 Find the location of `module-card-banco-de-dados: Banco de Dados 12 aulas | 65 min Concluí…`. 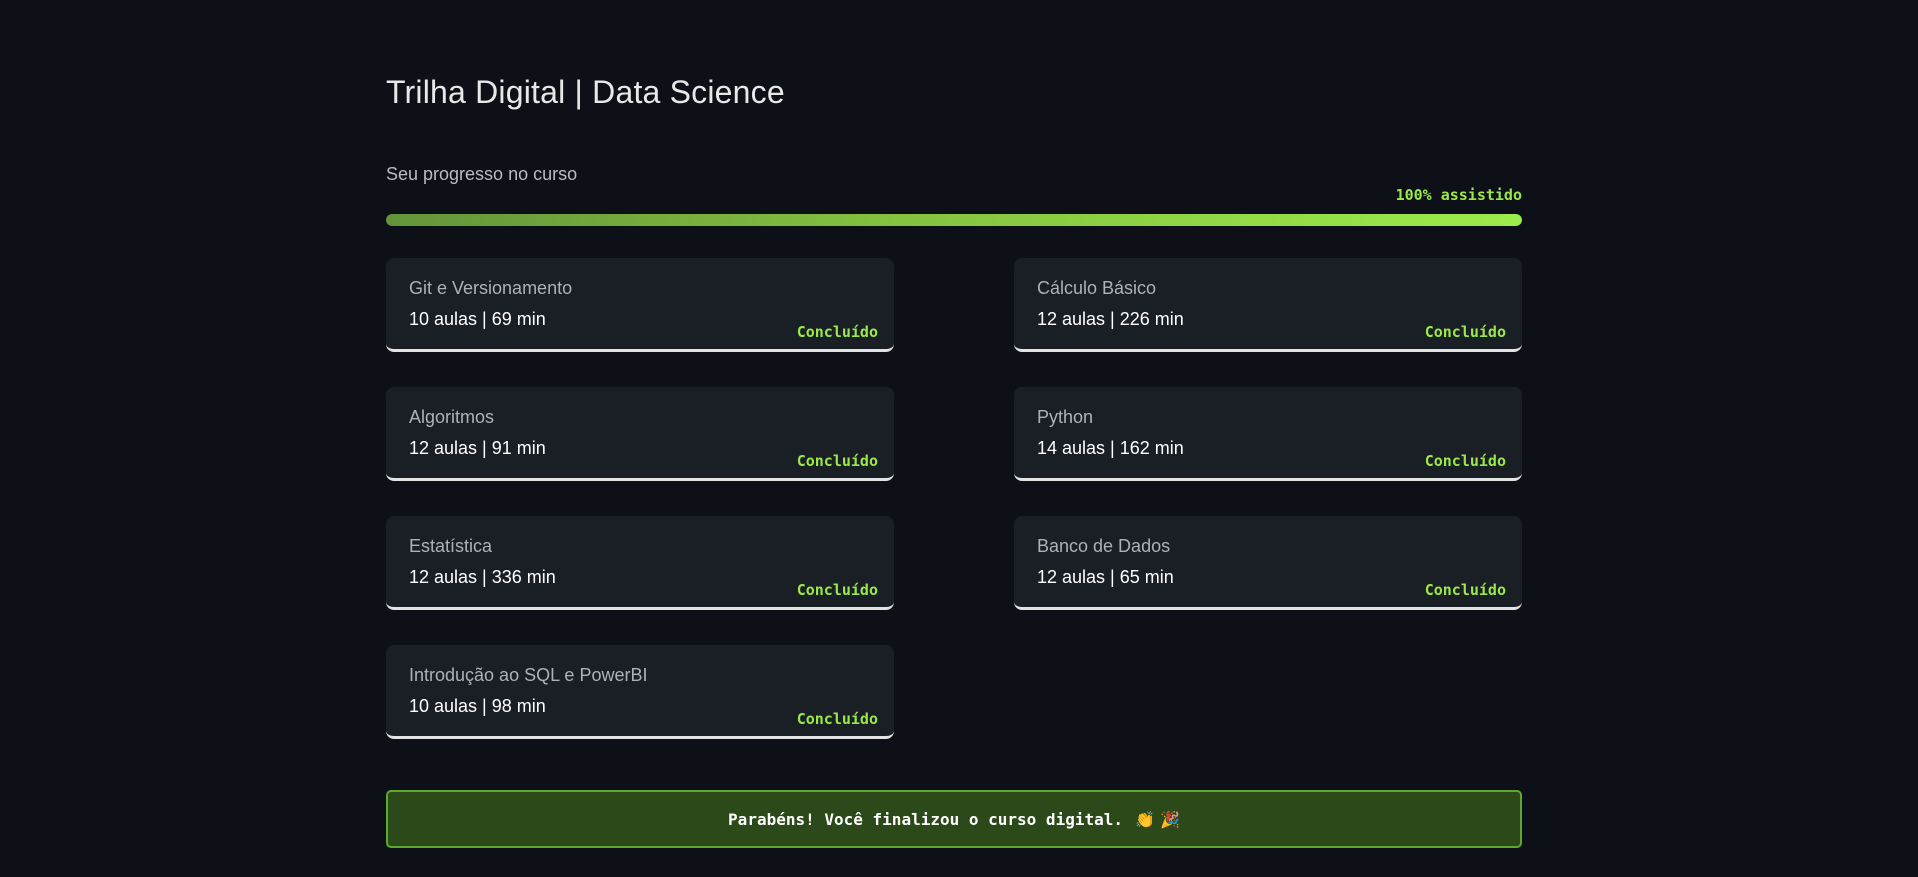

module-card-banco-de-dados: Banco de Dados 12 aulas | 65 min Concluí… is located at coordinates (1268, 563).